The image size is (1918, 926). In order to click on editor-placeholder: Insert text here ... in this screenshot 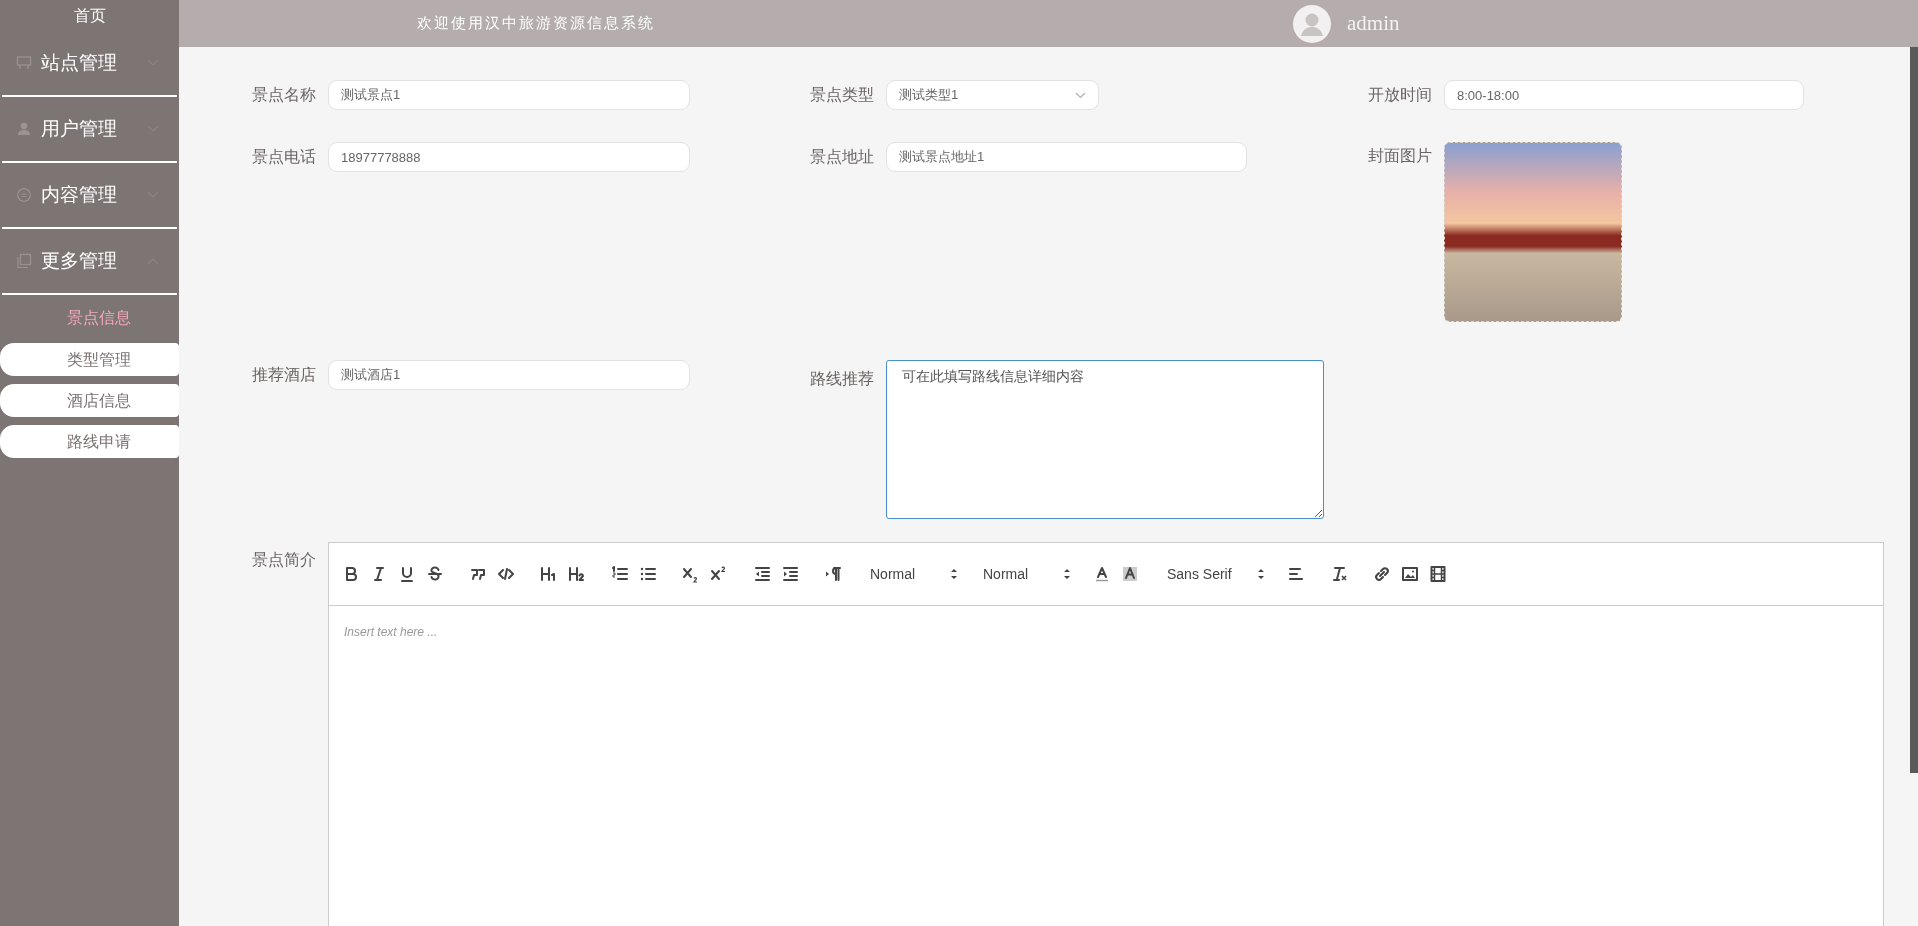, I will do `click(391, 632)`.